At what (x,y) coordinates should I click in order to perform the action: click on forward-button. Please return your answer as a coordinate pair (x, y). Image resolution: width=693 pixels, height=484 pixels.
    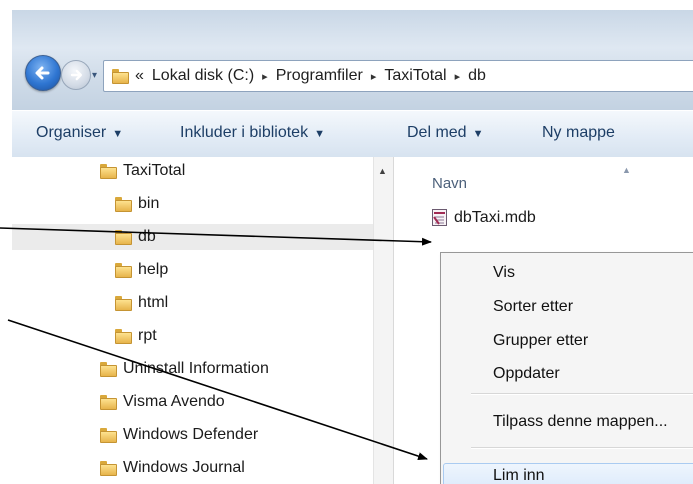
    Looking at the image, I should click on (76, 75).